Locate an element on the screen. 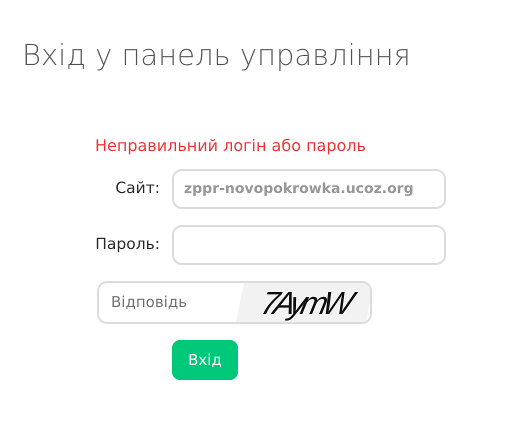 Image resolution: width=516 pixels, height=439 pixels. input-field: zppr-novopokrowka.ucoz.org is located at coordinates (309, 188).